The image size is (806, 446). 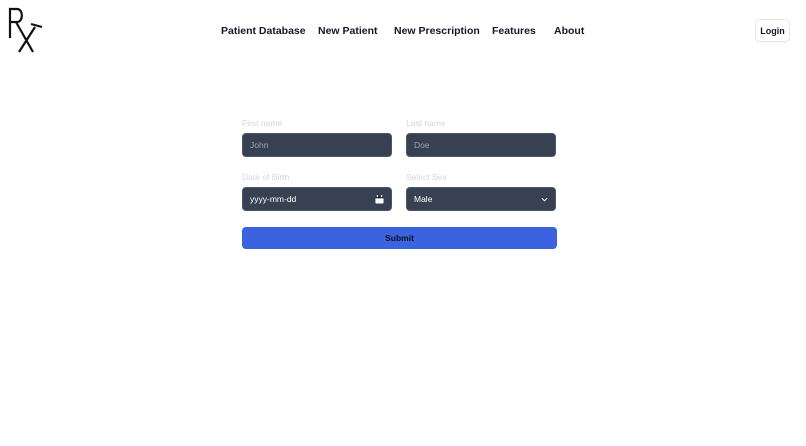 What do you see at coordinates (263, 31) in the screenshot?
I see `nav-patient-database: Patient Database` at bounding box center [263, 31].